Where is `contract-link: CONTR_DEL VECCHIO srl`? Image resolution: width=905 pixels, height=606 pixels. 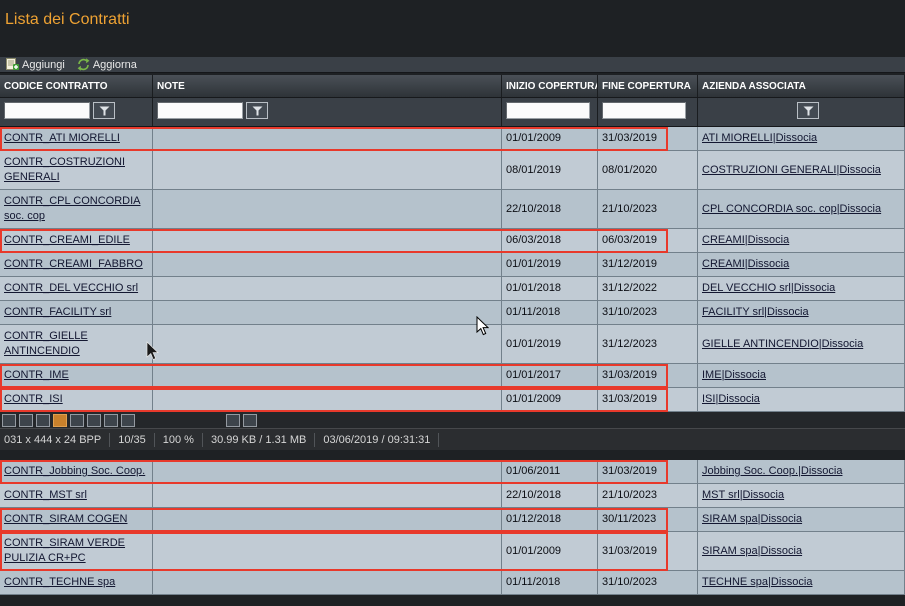 contract-link: CONTR_DEL VECCHIO srl is located at coordinates (71, 288).